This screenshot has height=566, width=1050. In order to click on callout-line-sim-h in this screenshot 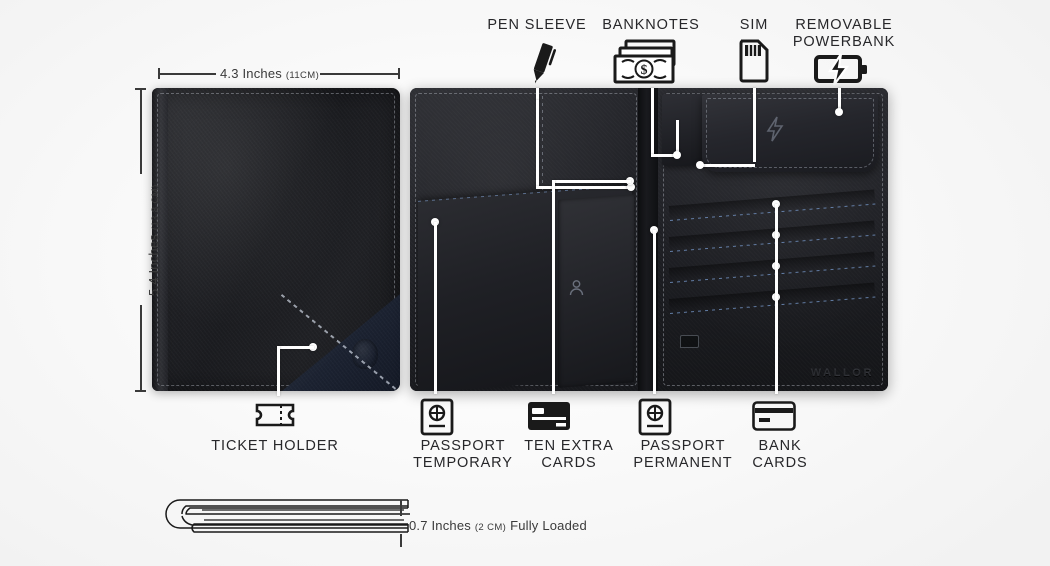, I will do `click(727, 165)`.